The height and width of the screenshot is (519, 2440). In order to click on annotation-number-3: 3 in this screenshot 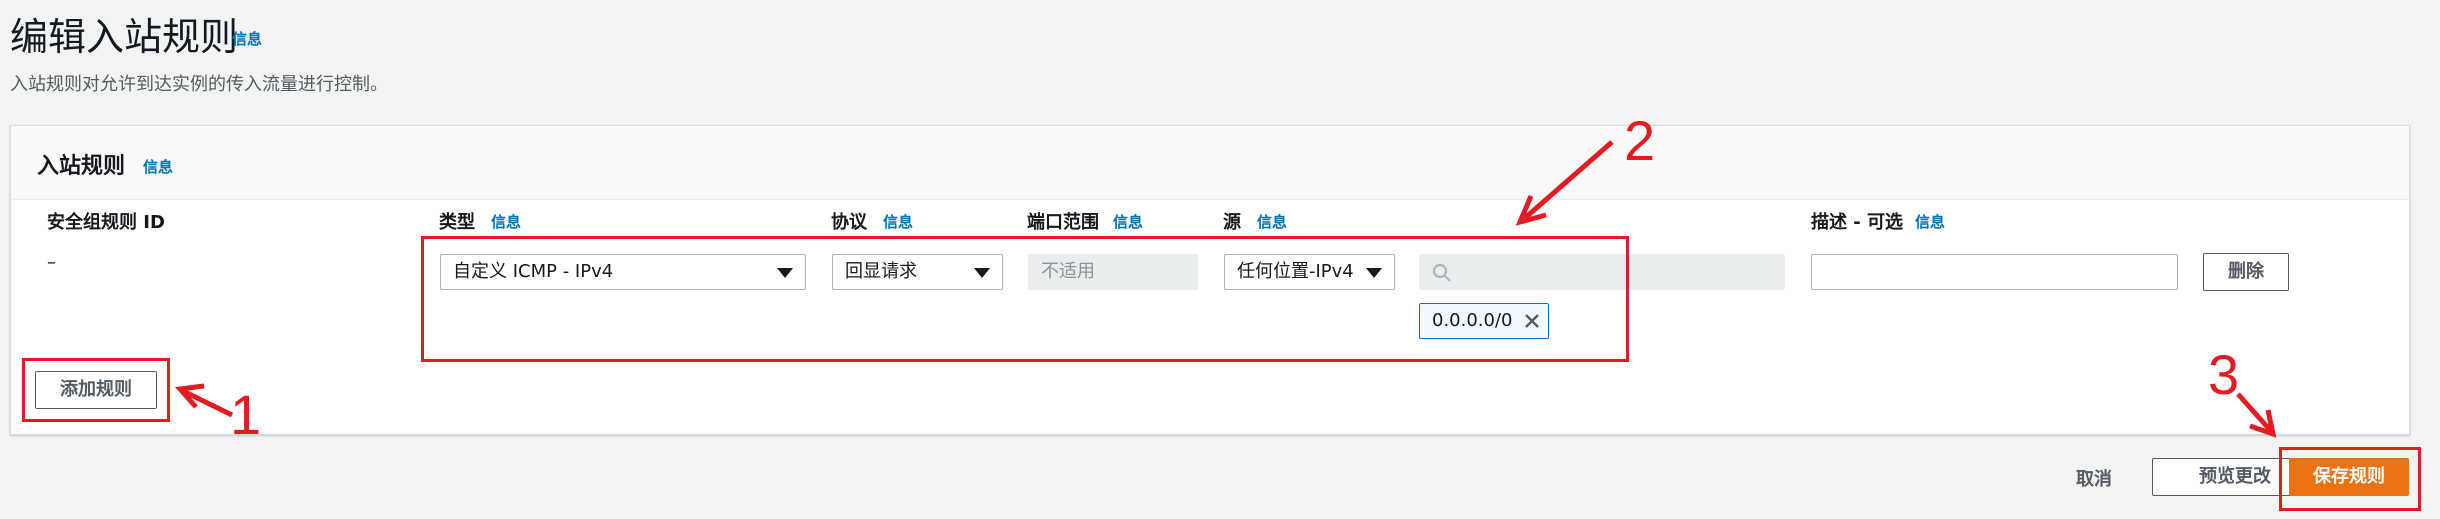, I will do `click(2224, 374)`.